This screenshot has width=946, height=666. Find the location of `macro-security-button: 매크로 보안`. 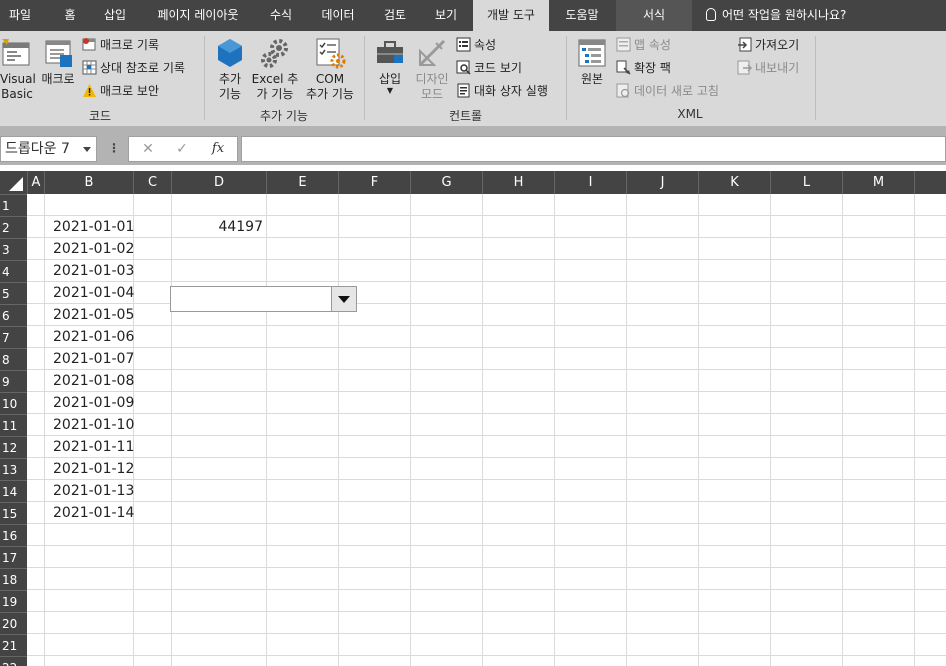

macro-security-button: 매크로 보안 is located at coordinates (120, 91).